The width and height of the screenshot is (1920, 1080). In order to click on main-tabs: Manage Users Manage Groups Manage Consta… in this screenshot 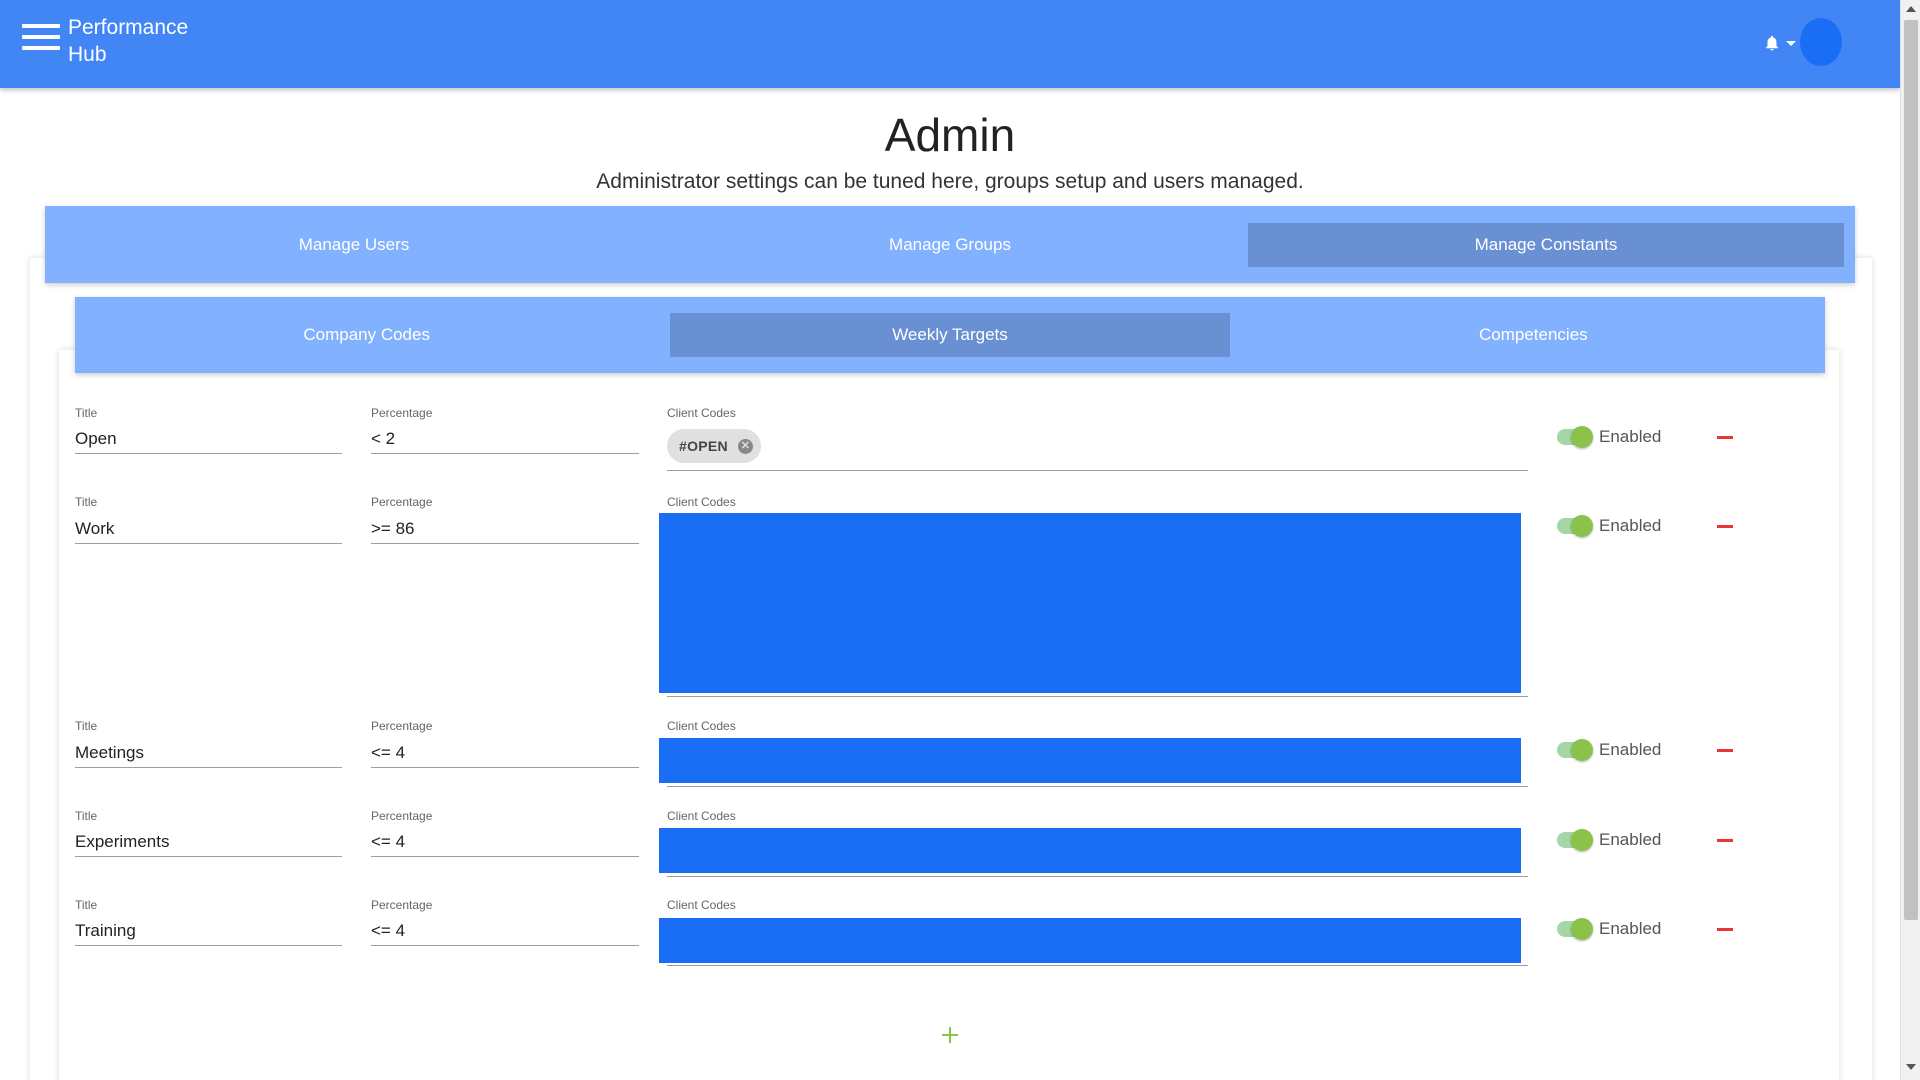, I will do `click(950, 244)`.